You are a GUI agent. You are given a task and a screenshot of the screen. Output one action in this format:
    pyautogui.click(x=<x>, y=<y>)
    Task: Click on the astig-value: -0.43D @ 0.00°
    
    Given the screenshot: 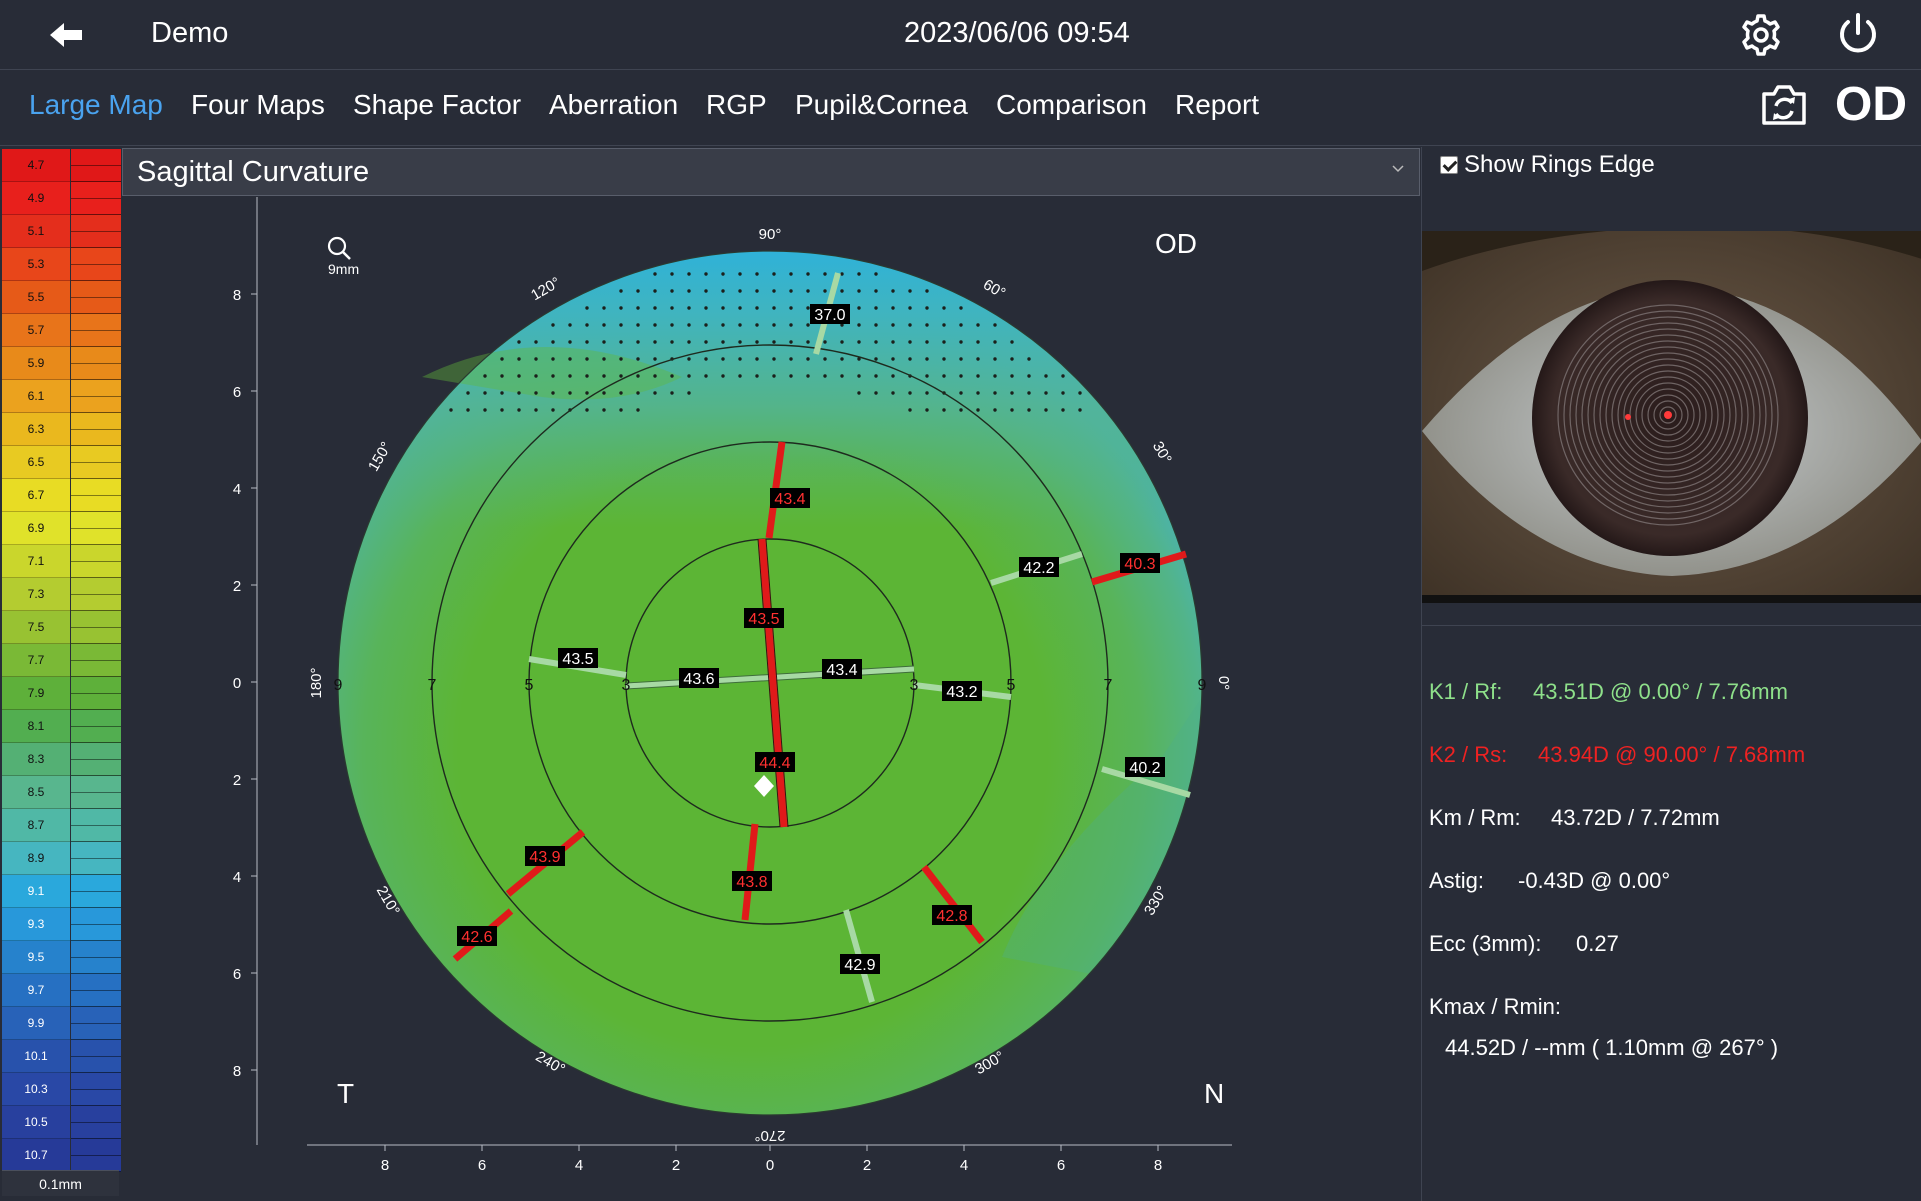 What is the action you would take?
    pyautogui.click(x=1594, y=880)
    